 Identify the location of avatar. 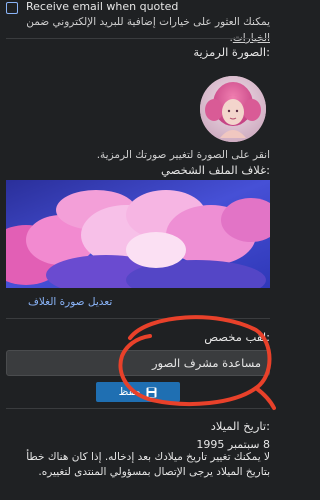
(233, 109).